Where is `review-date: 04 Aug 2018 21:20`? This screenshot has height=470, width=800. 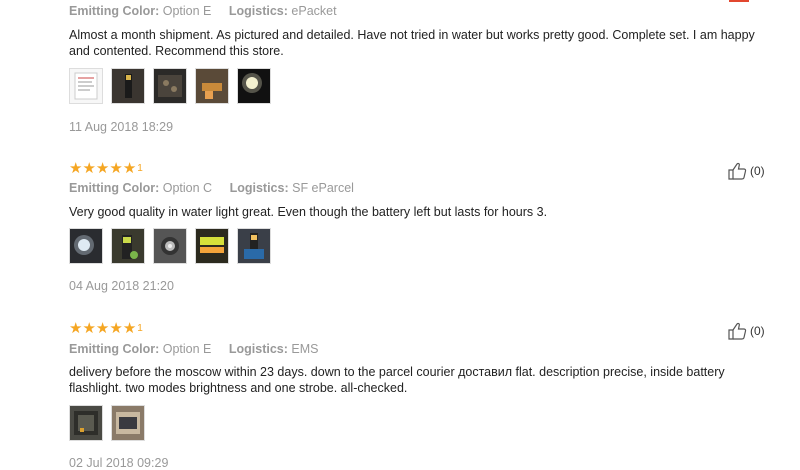 review-date: 04 Aug 2018 21:20 is located at coordinates (121, 286).